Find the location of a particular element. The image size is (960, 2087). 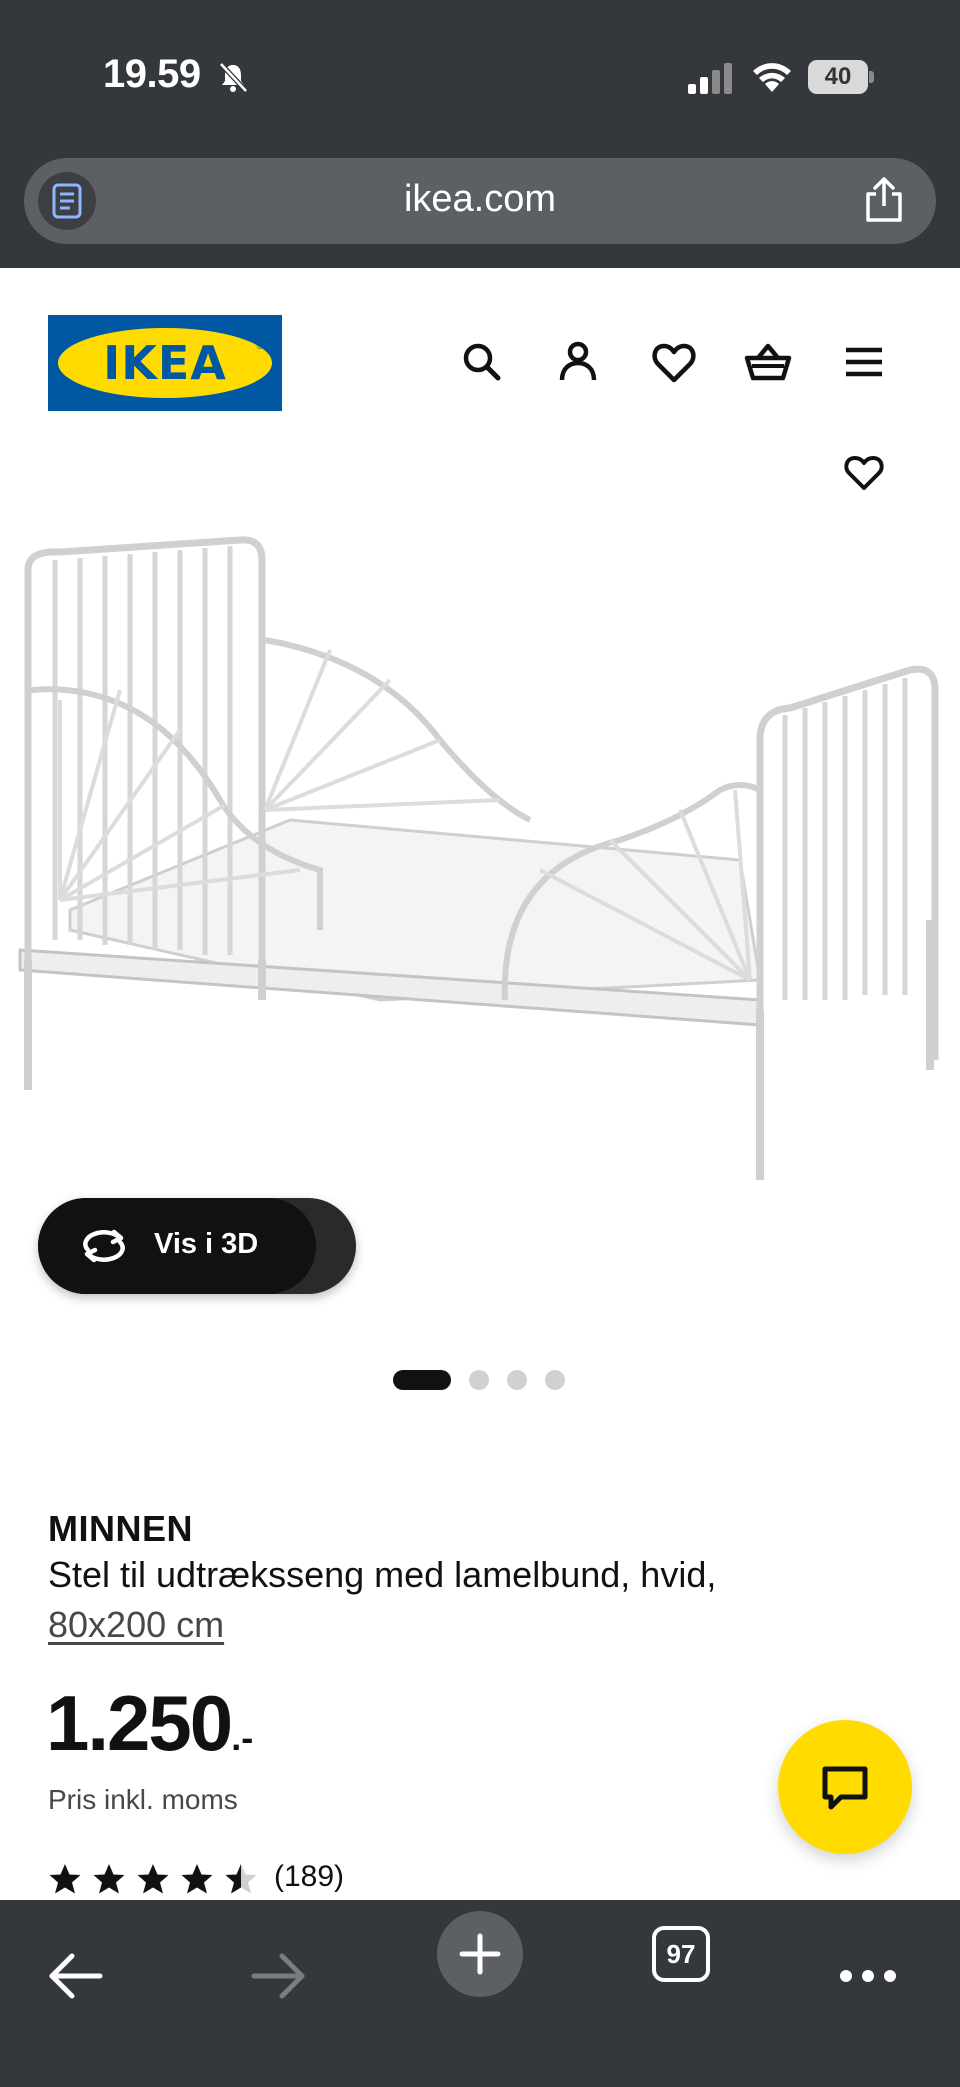

rating-stars is located at coordinates (153, 1879).